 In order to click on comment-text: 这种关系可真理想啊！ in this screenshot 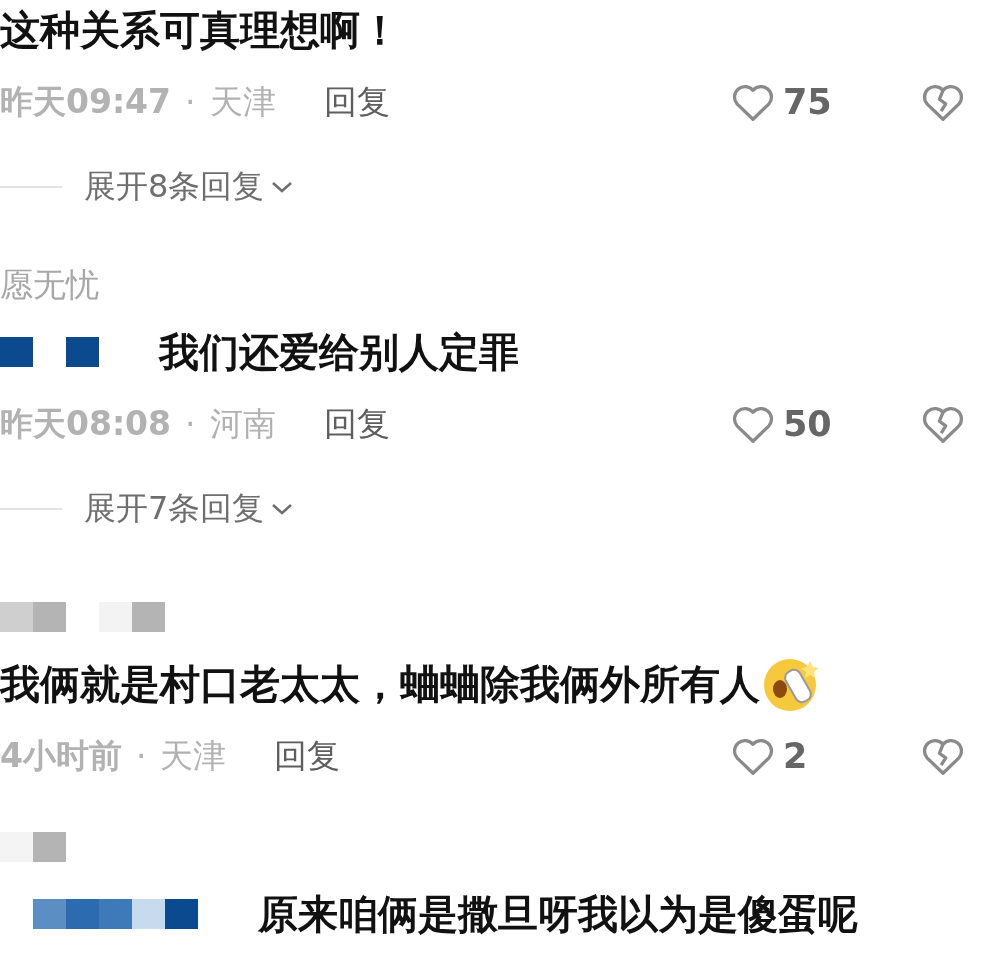, I will do `click(200, 30)`.